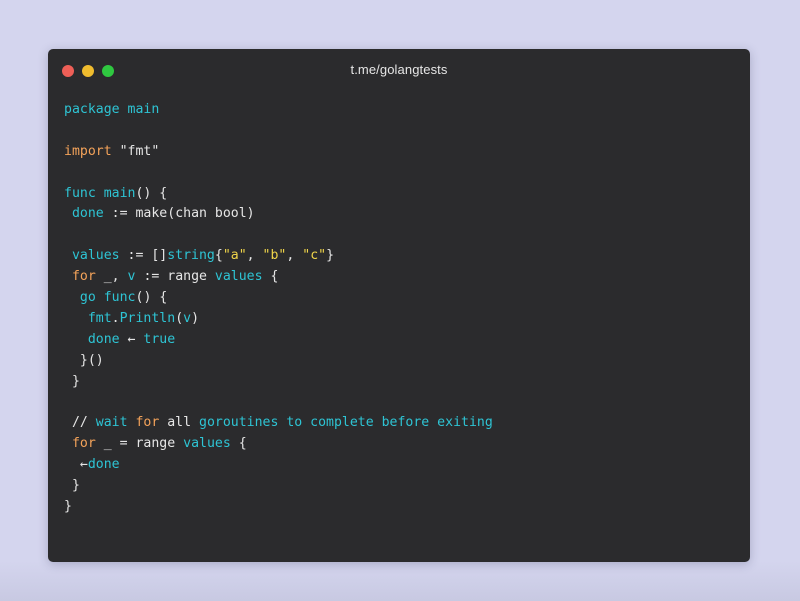 Image resolution: width=800 pixels, height=601 pixels. Describe the element at coordinates (234, 256) in the screenshot. I see `code-token: "a"` at that location.